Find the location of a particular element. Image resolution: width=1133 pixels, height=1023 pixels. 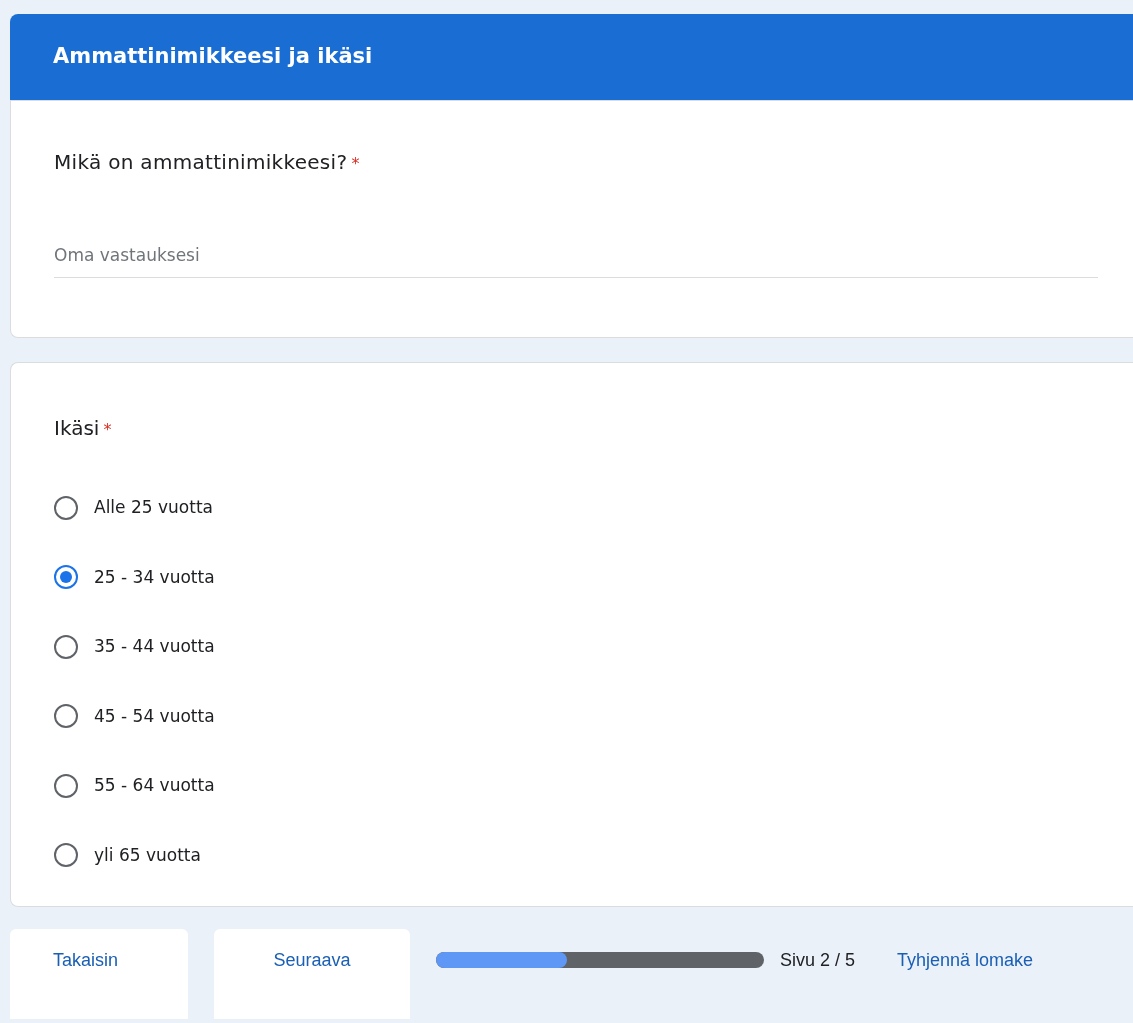

page-indicator: Sivu 2 / 5 is located at coordinates (818, 960).